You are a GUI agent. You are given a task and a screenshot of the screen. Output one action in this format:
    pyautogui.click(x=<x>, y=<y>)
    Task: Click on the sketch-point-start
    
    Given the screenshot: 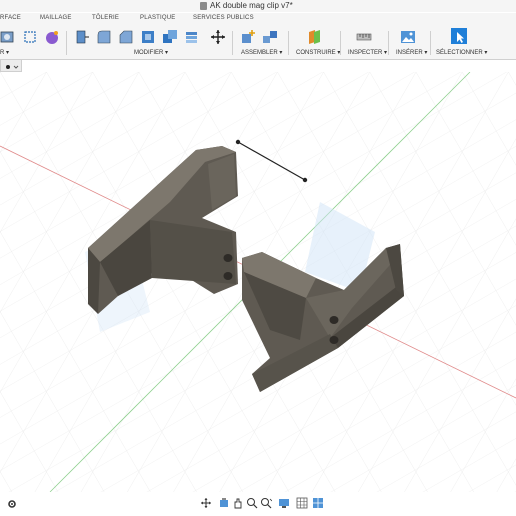 What is the action you would take?
    pyautogui.click(x=238, y=142)
    